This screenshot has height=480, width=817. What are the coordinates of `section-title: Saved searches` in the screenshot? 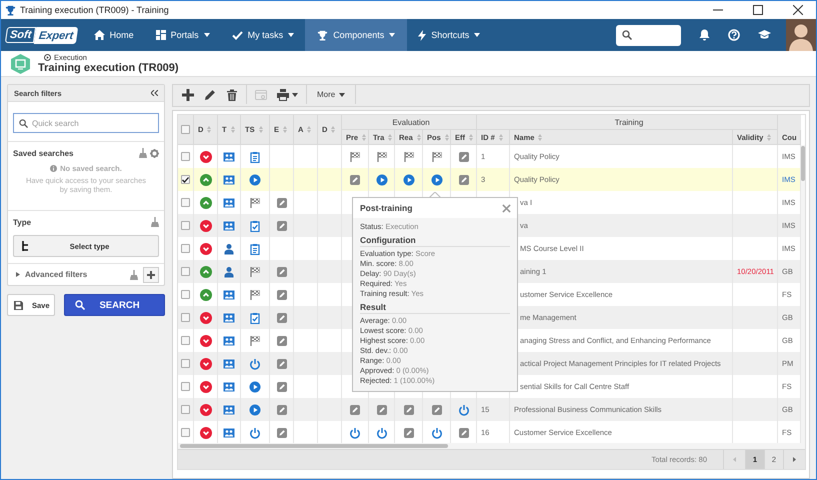 It's located at (43, 153).